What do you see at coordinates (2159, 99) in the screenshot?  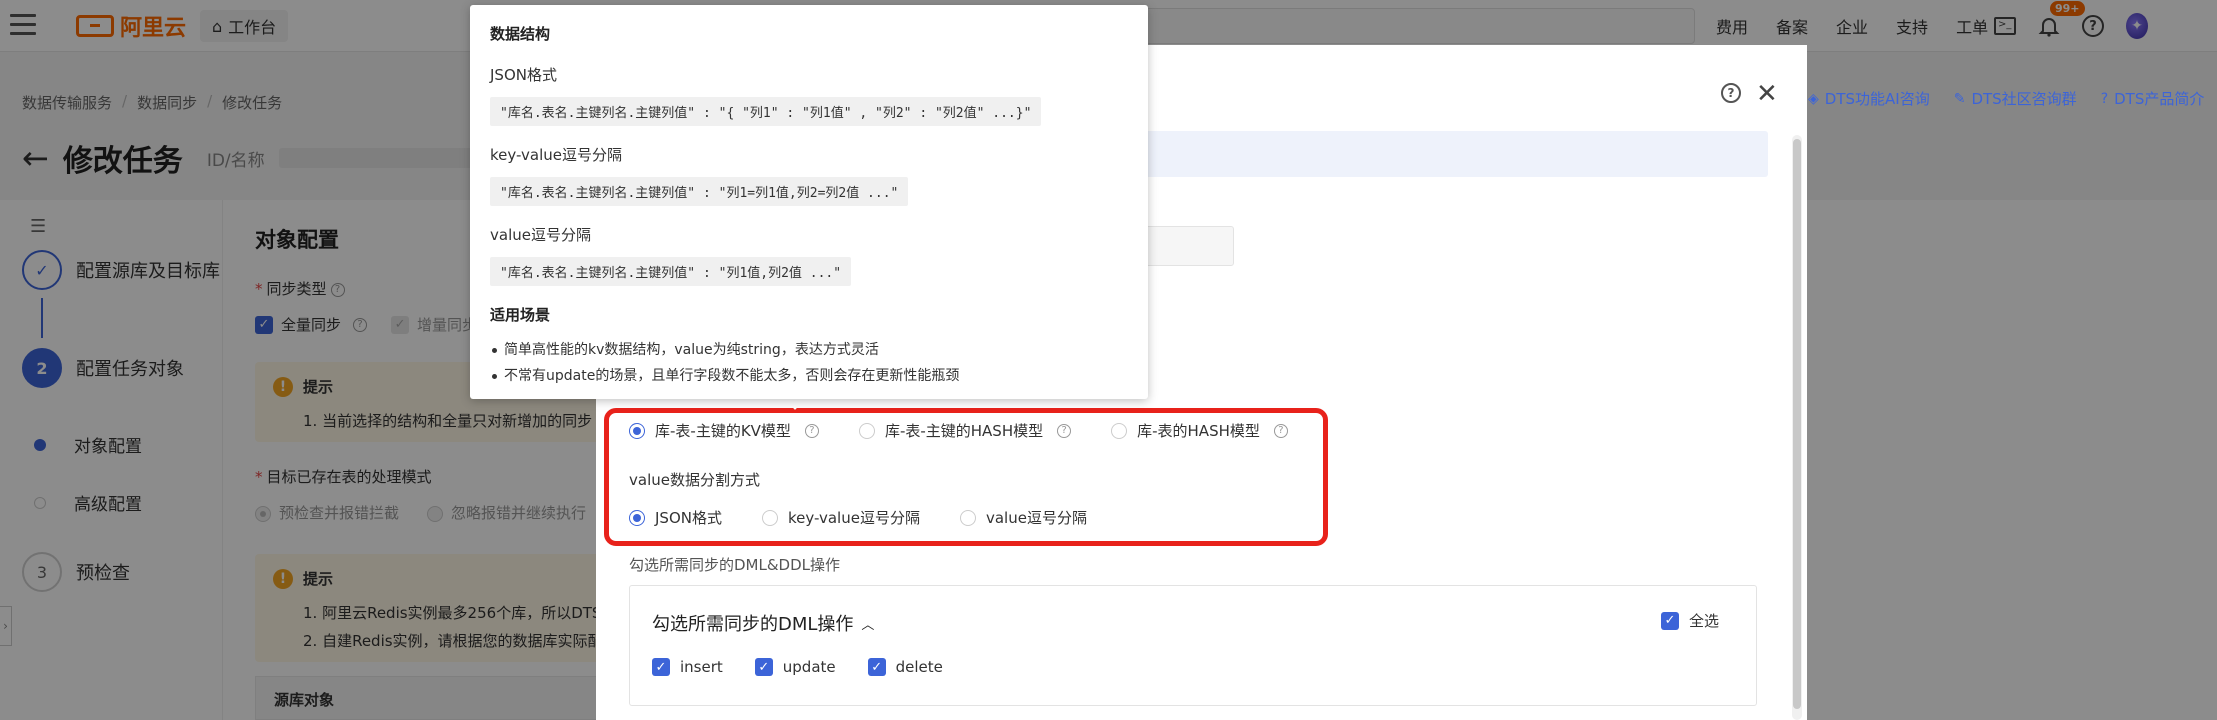 I see `link-label: DTS产品简介` at bounding box center [2159, 99].